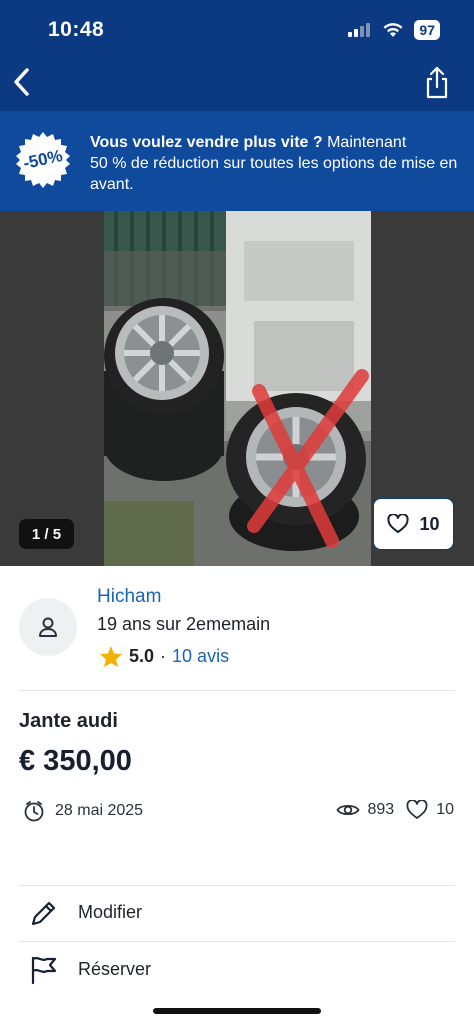 This screenshot has width=474, height=1024. I want to click on edit-button: Modifier, so click(237, 913).